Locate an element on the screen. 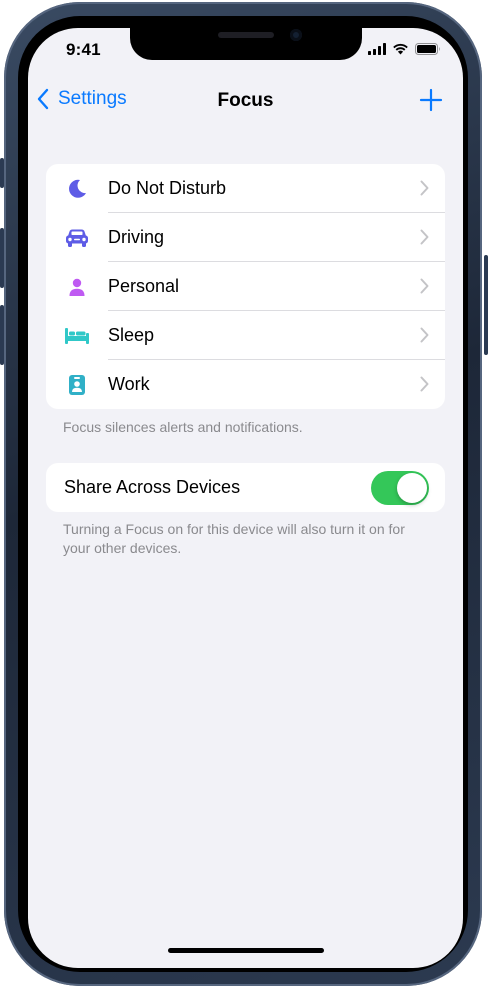 This screenshot has width=489, height=990. side-button-power is located at coordinates (486, 305).